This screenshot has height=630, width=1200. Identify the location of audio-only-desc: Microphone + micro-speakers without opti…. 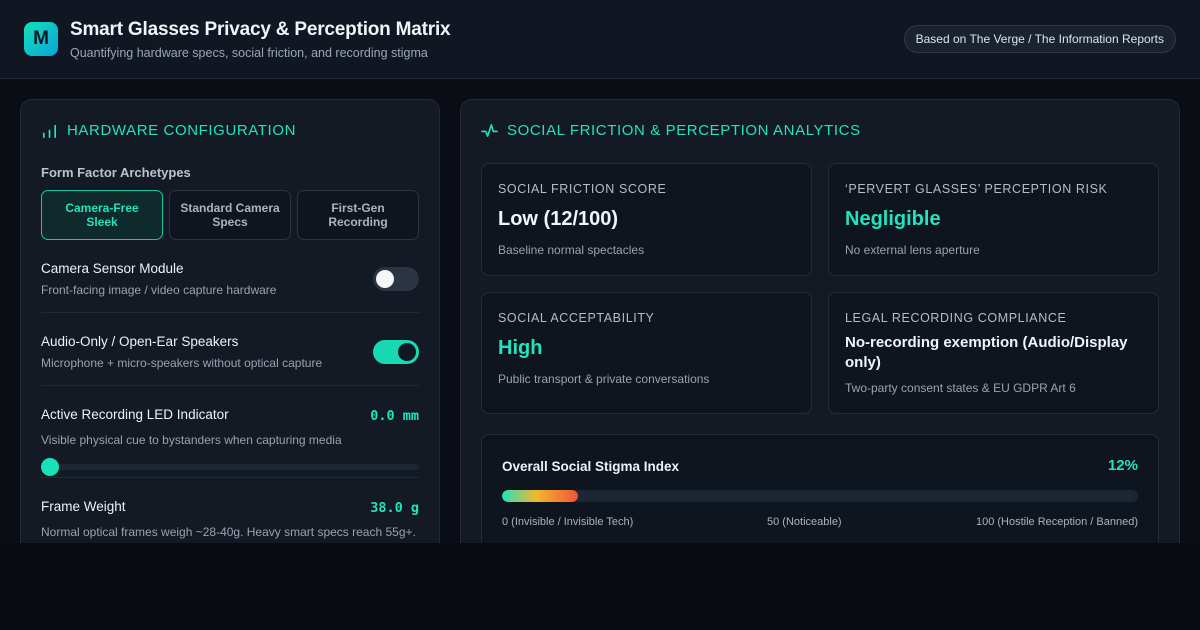
(182, 363).